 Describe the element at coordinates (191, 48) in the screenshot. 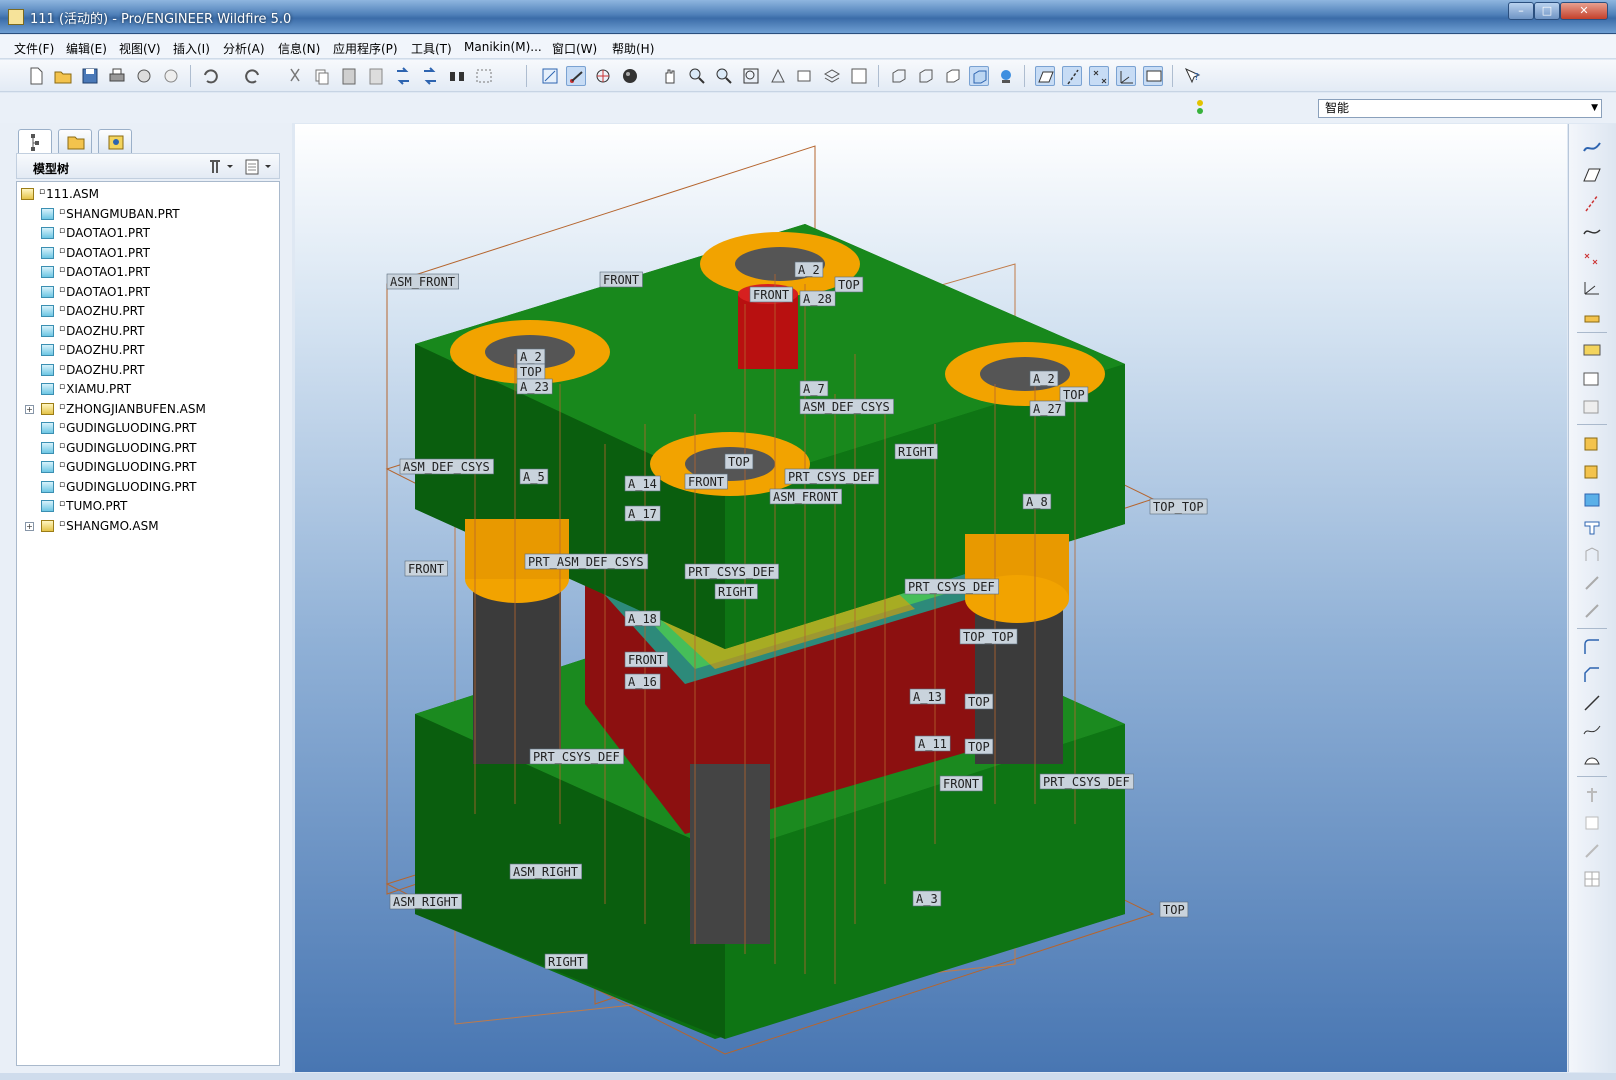

I see `menu-insert: 插入(I)` at that location.